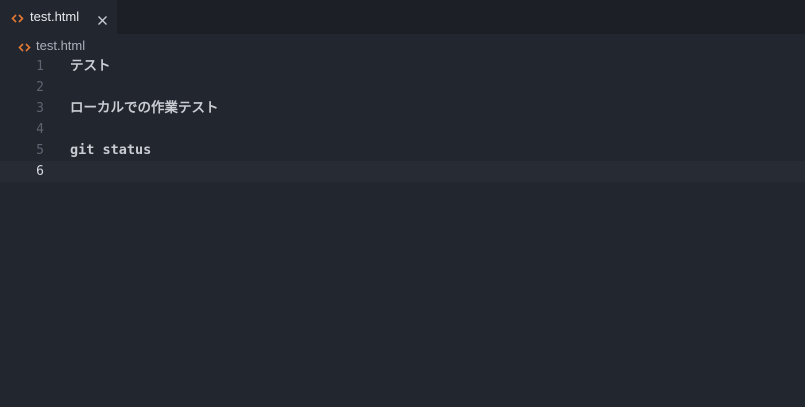 This screenshot has width=805, height=407. I want to click on breadcrumb-item-file: test.html, so click(60, 45).